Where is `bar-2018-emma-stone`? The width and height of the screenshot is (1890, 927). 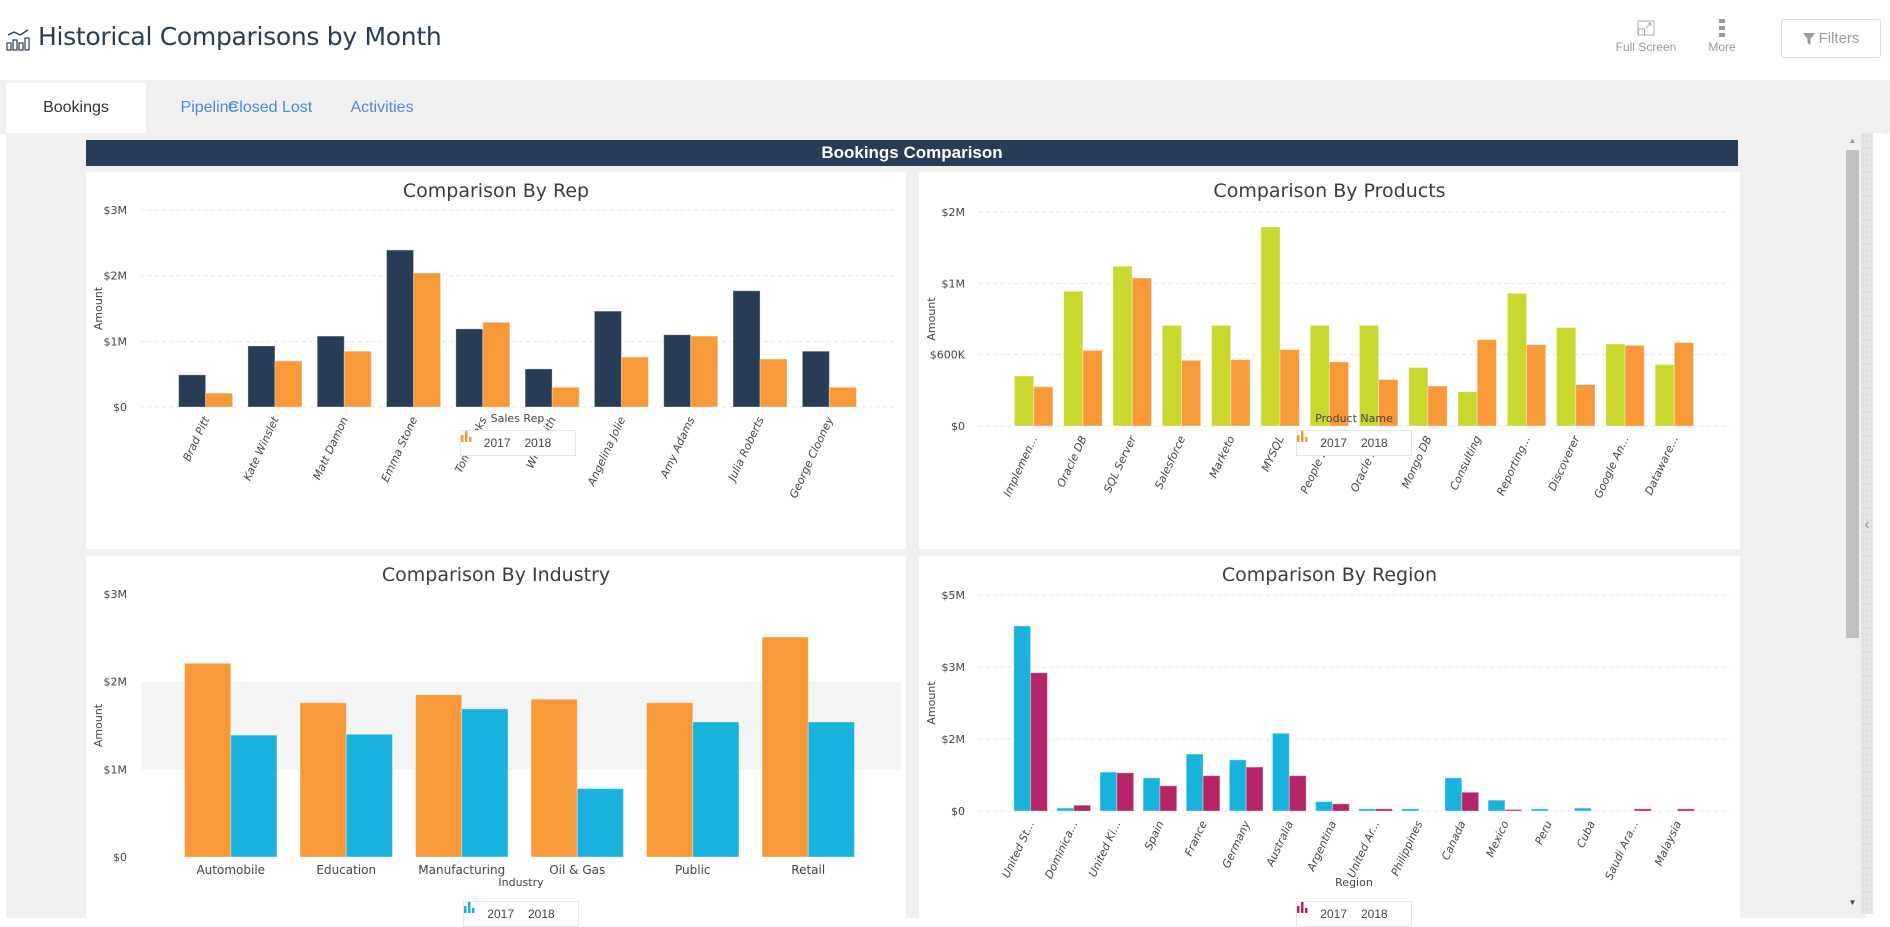 bar-2018-emma-stone is located at coordinates (427, 340).